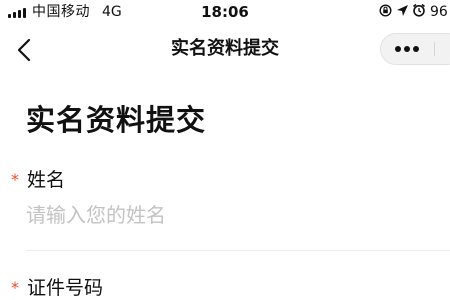 Image resolution: width=450 pixels, height=300 pixels. Describe the element at coordinates (116, 120) in the screenshot. I see `page-title: 实名资料提交` at that location.